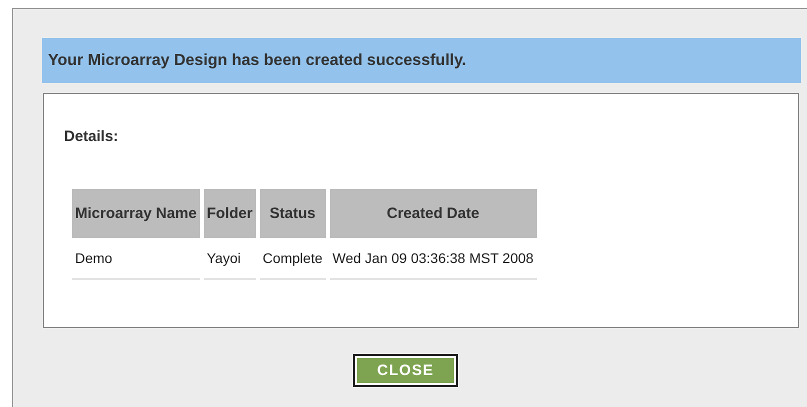 The height and width of the screenshot is (407, 807). What do you see at coordinates (421, 60) in the screenshot?
I see `success-banner: Your Microarray Design has been created successfully.` at bounding box center [421, 60].